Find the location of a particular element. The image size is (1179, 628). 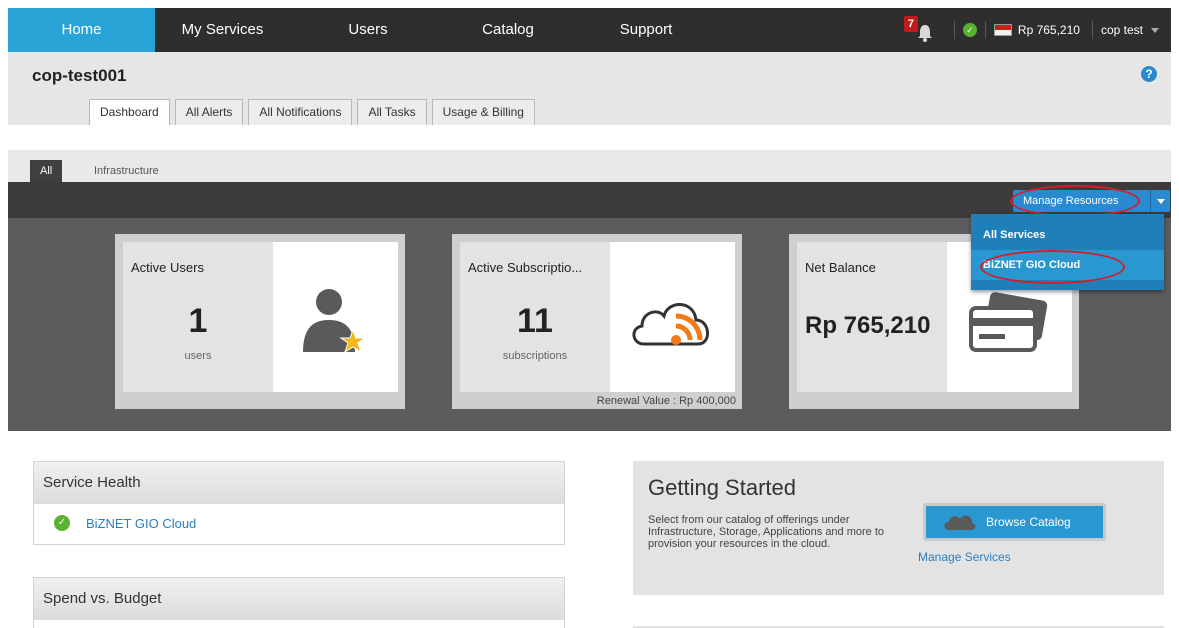

nav-my-services: My Services is located at coordinates (222, 30).